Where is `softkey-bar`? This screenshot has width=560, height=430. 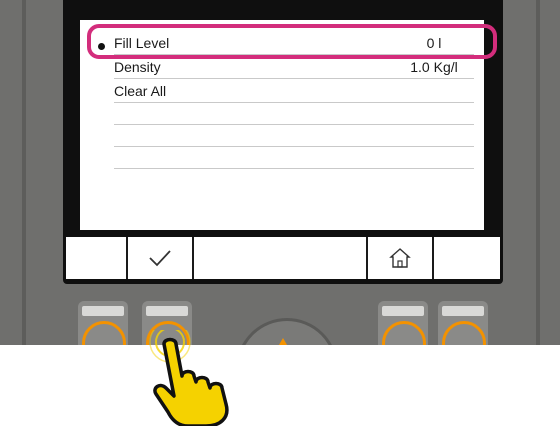
softkey-bar is located at coordinates (283, 258).